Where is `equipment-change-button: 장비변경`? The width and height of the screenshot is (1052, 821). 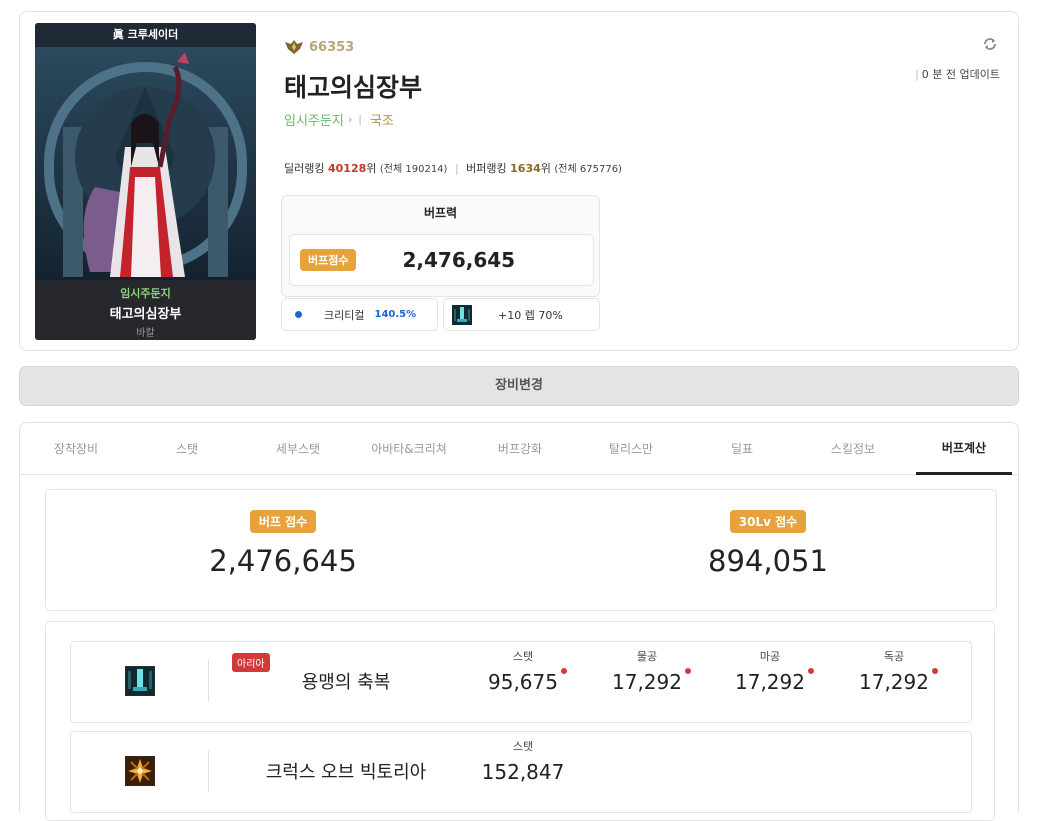
equipment-change-button: 장비변경 is located at coordinates (519, 386).